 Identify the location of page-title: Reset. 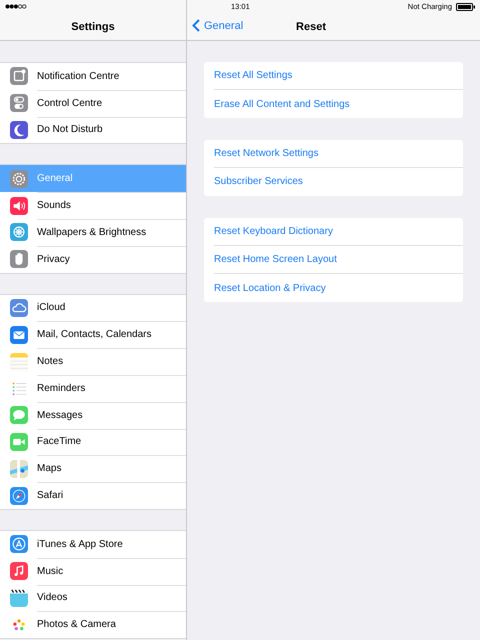
(311, 26).